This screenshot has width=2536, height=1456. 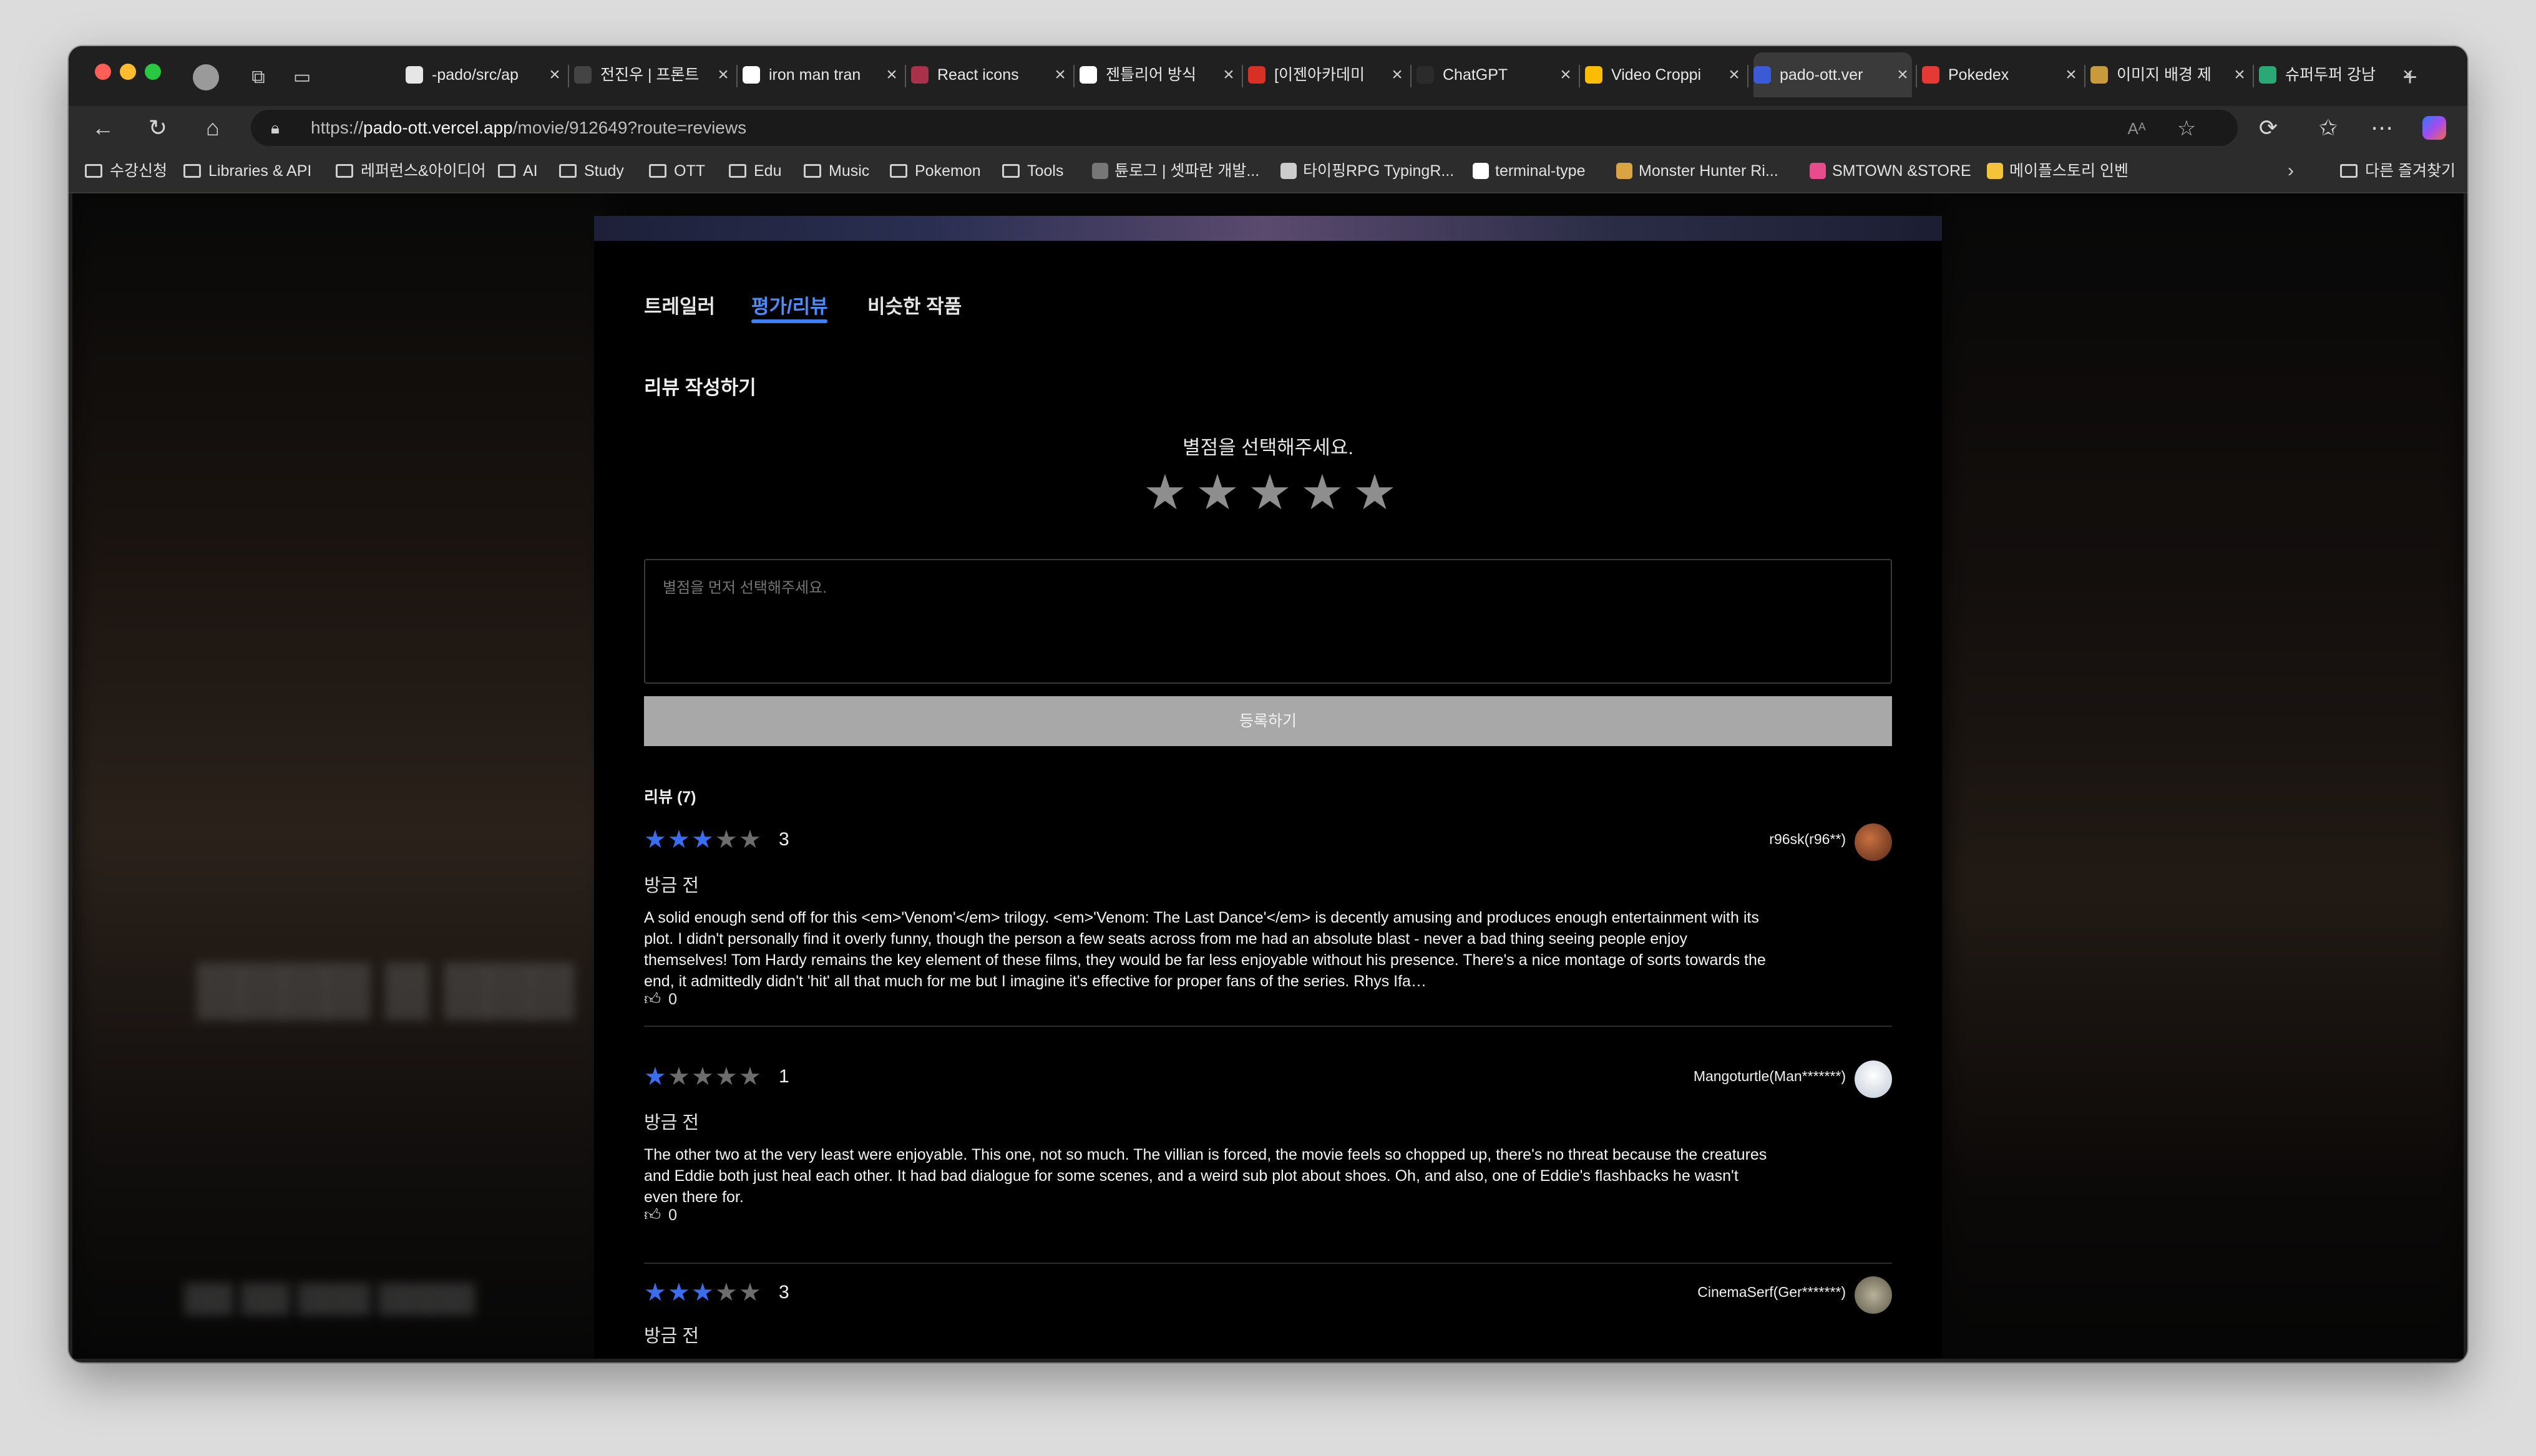 What do you see at coordinates (1268, 721) in the screenshot?
I see `submit-review-button: 등록하기` at bounding box center [1268, 721].